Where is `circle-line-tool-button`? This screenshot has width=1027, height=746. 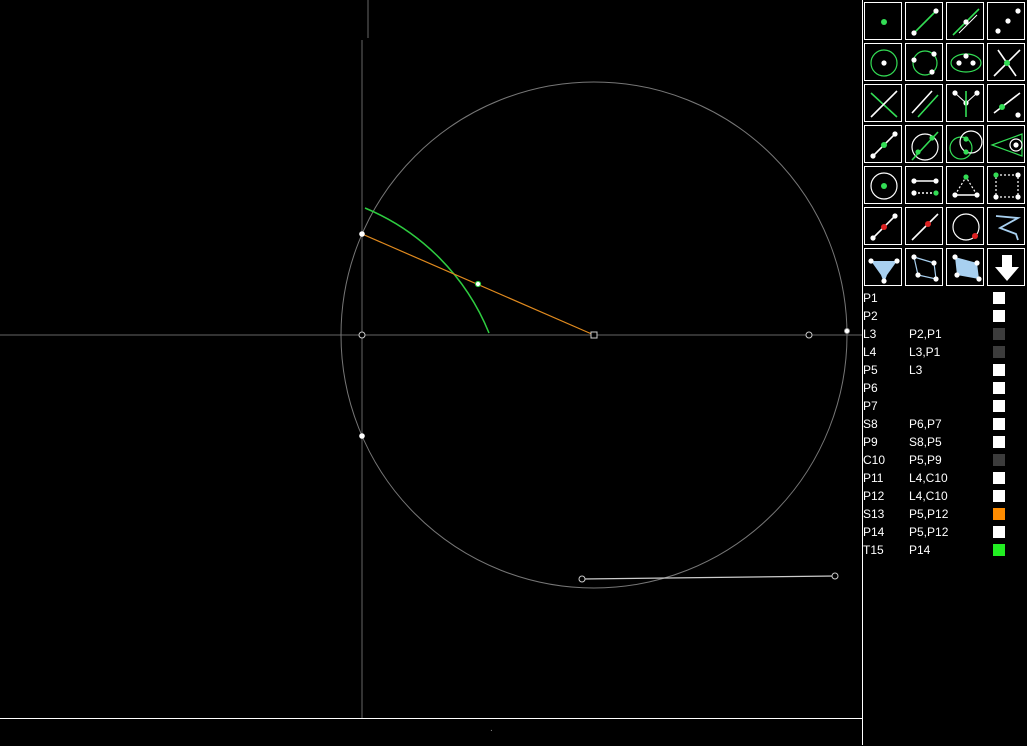 circle-line-tool-button is located at coordinates (924, 144).